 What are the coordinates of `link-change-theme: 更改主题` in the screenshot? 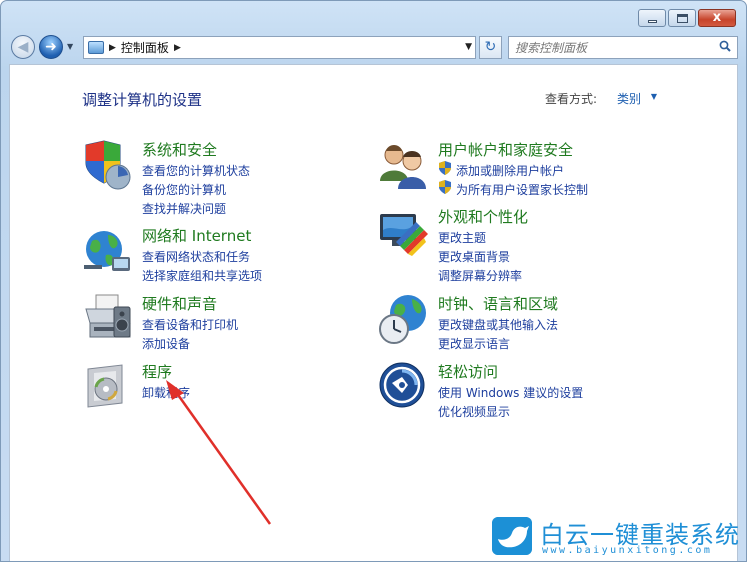 It's located at (462, 237).